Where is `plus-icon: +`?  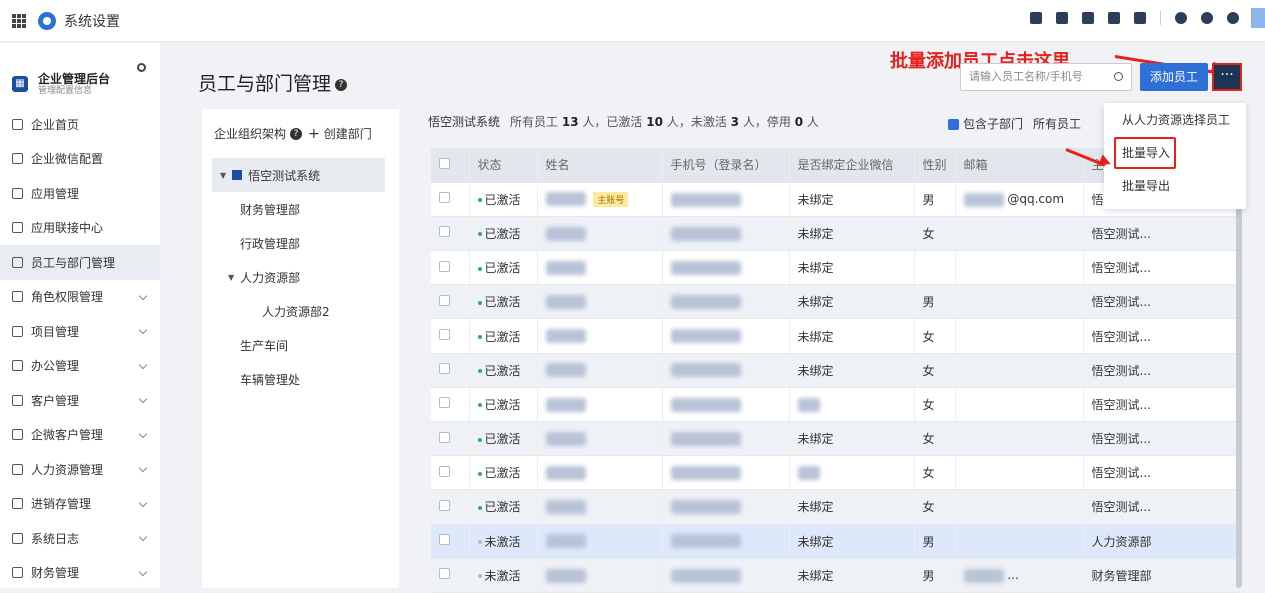 plus-icon: + is located at coordinates (314, 134).